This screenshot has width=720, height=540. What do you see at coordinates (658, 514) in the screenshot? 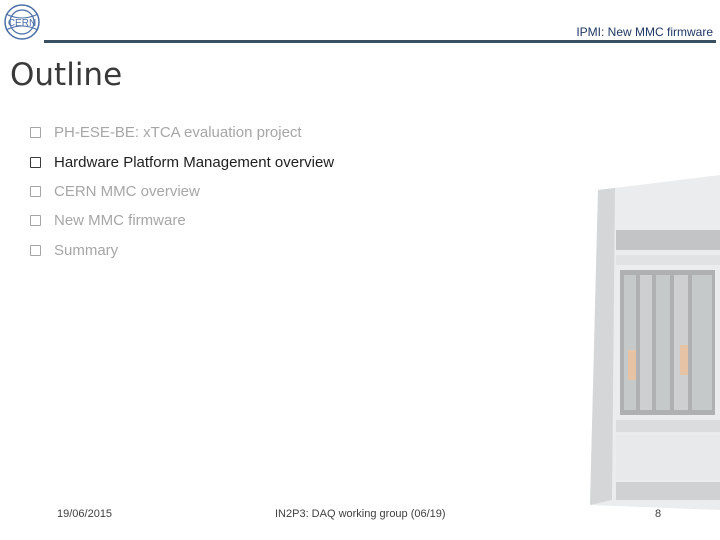
I see `page-number: 8` at bounding box center [658, 514].